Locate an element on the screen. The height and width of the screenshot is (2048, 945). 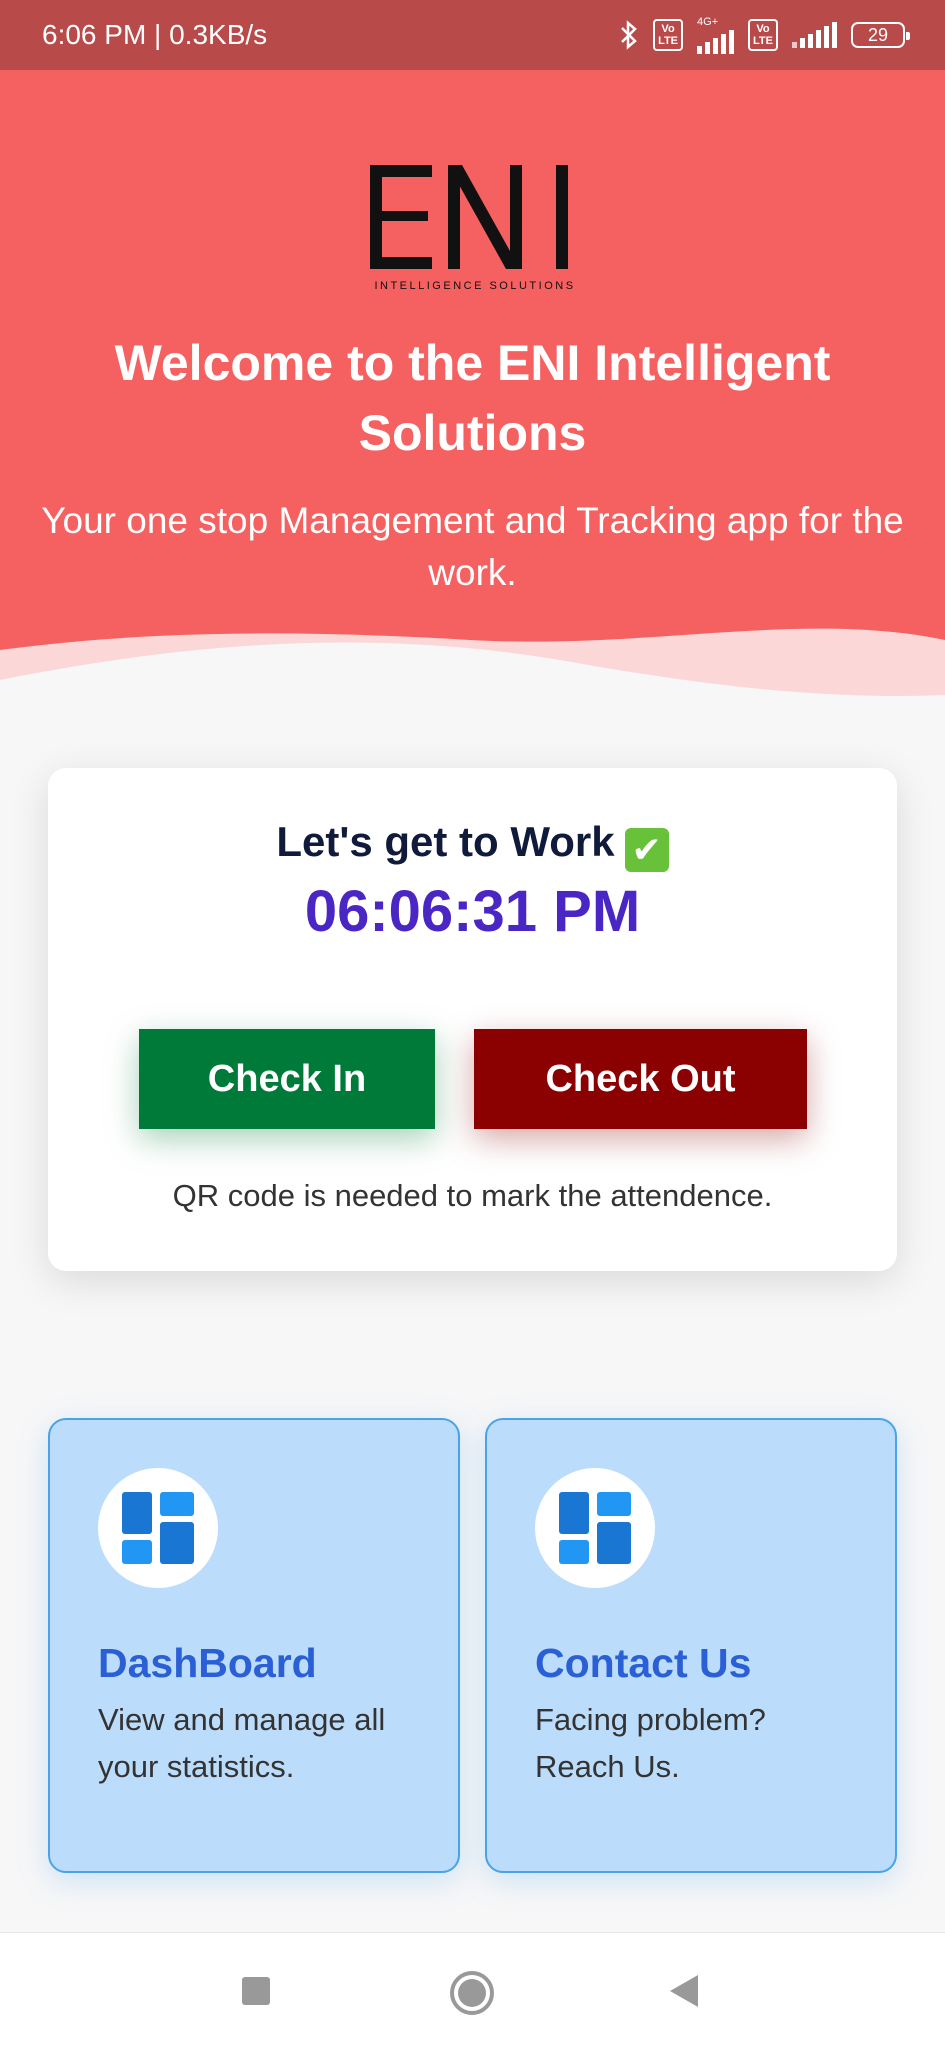
bluetooth-icon is located at coordinates (629, 35).